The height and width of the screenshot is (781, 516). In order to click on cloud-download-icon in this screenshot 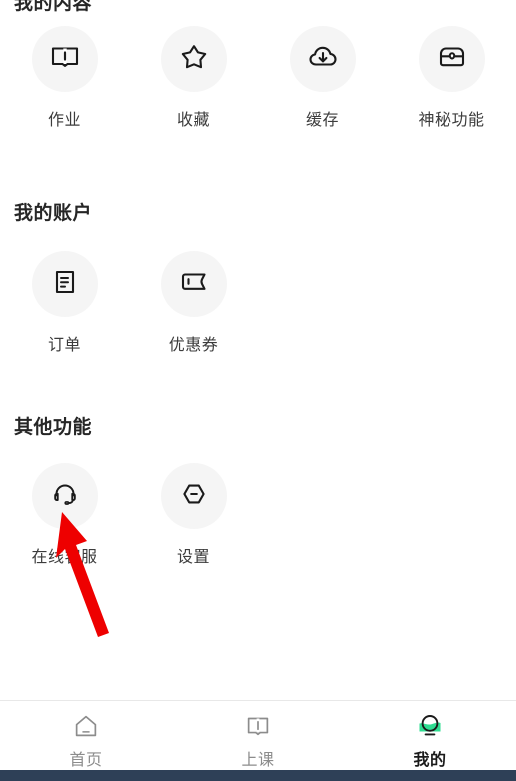, I will do `click(323, 59)`.